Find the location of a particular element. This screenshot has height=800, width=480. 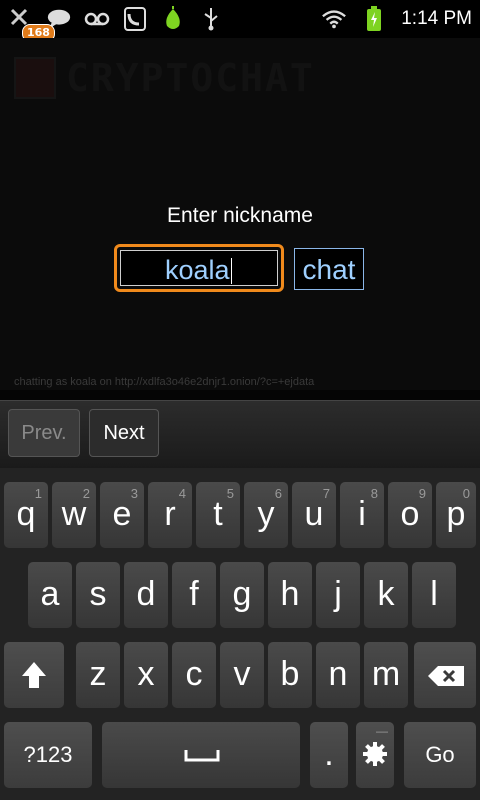

key-u: 7u is located at coordinates (314, 515).